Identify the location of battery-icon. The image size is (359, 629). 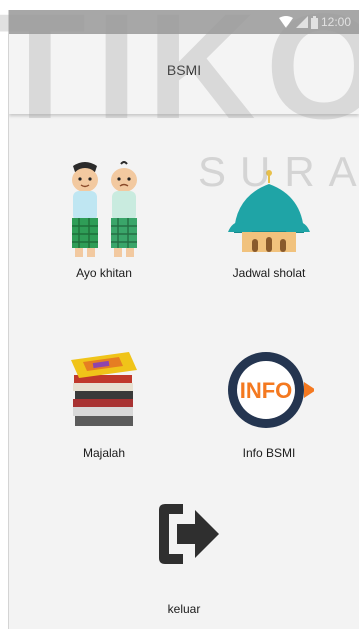
(314, 22).